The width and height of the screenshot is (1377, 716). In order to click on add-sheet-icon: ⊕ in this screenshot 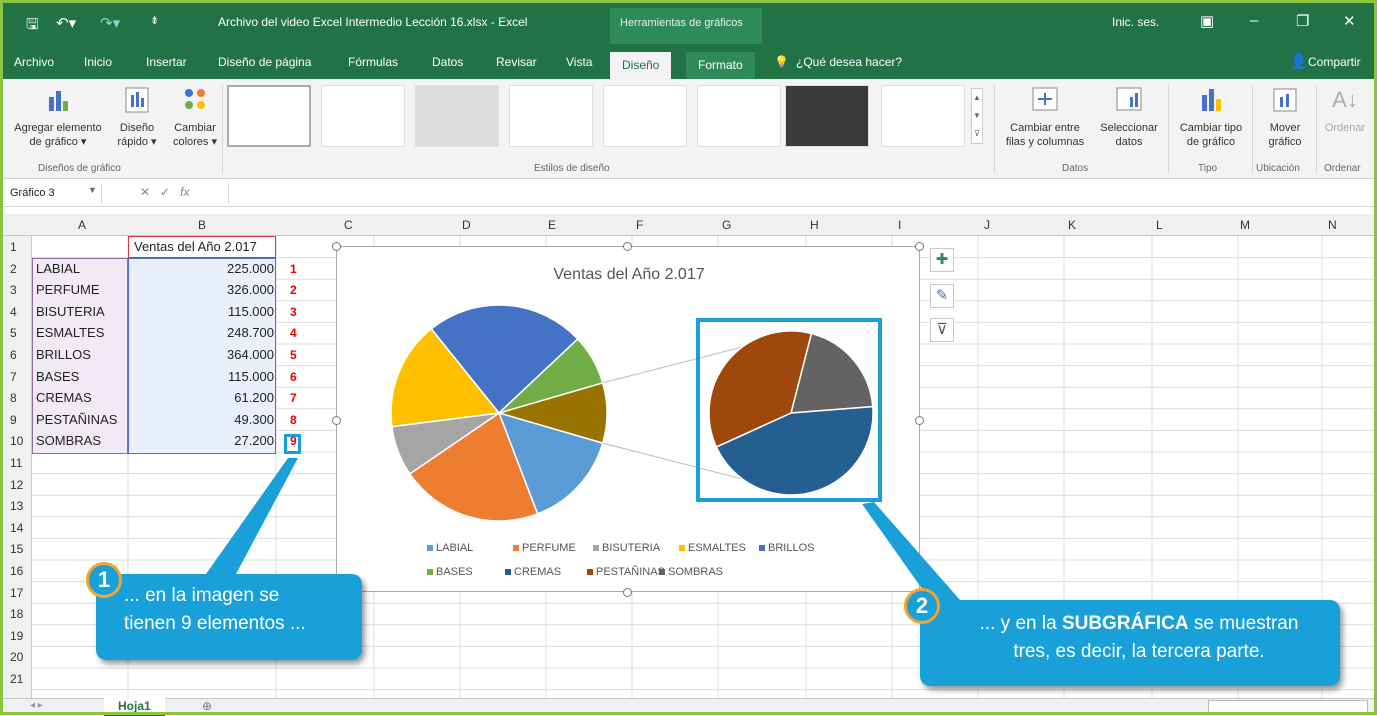, I will do `click(207, 706)`.